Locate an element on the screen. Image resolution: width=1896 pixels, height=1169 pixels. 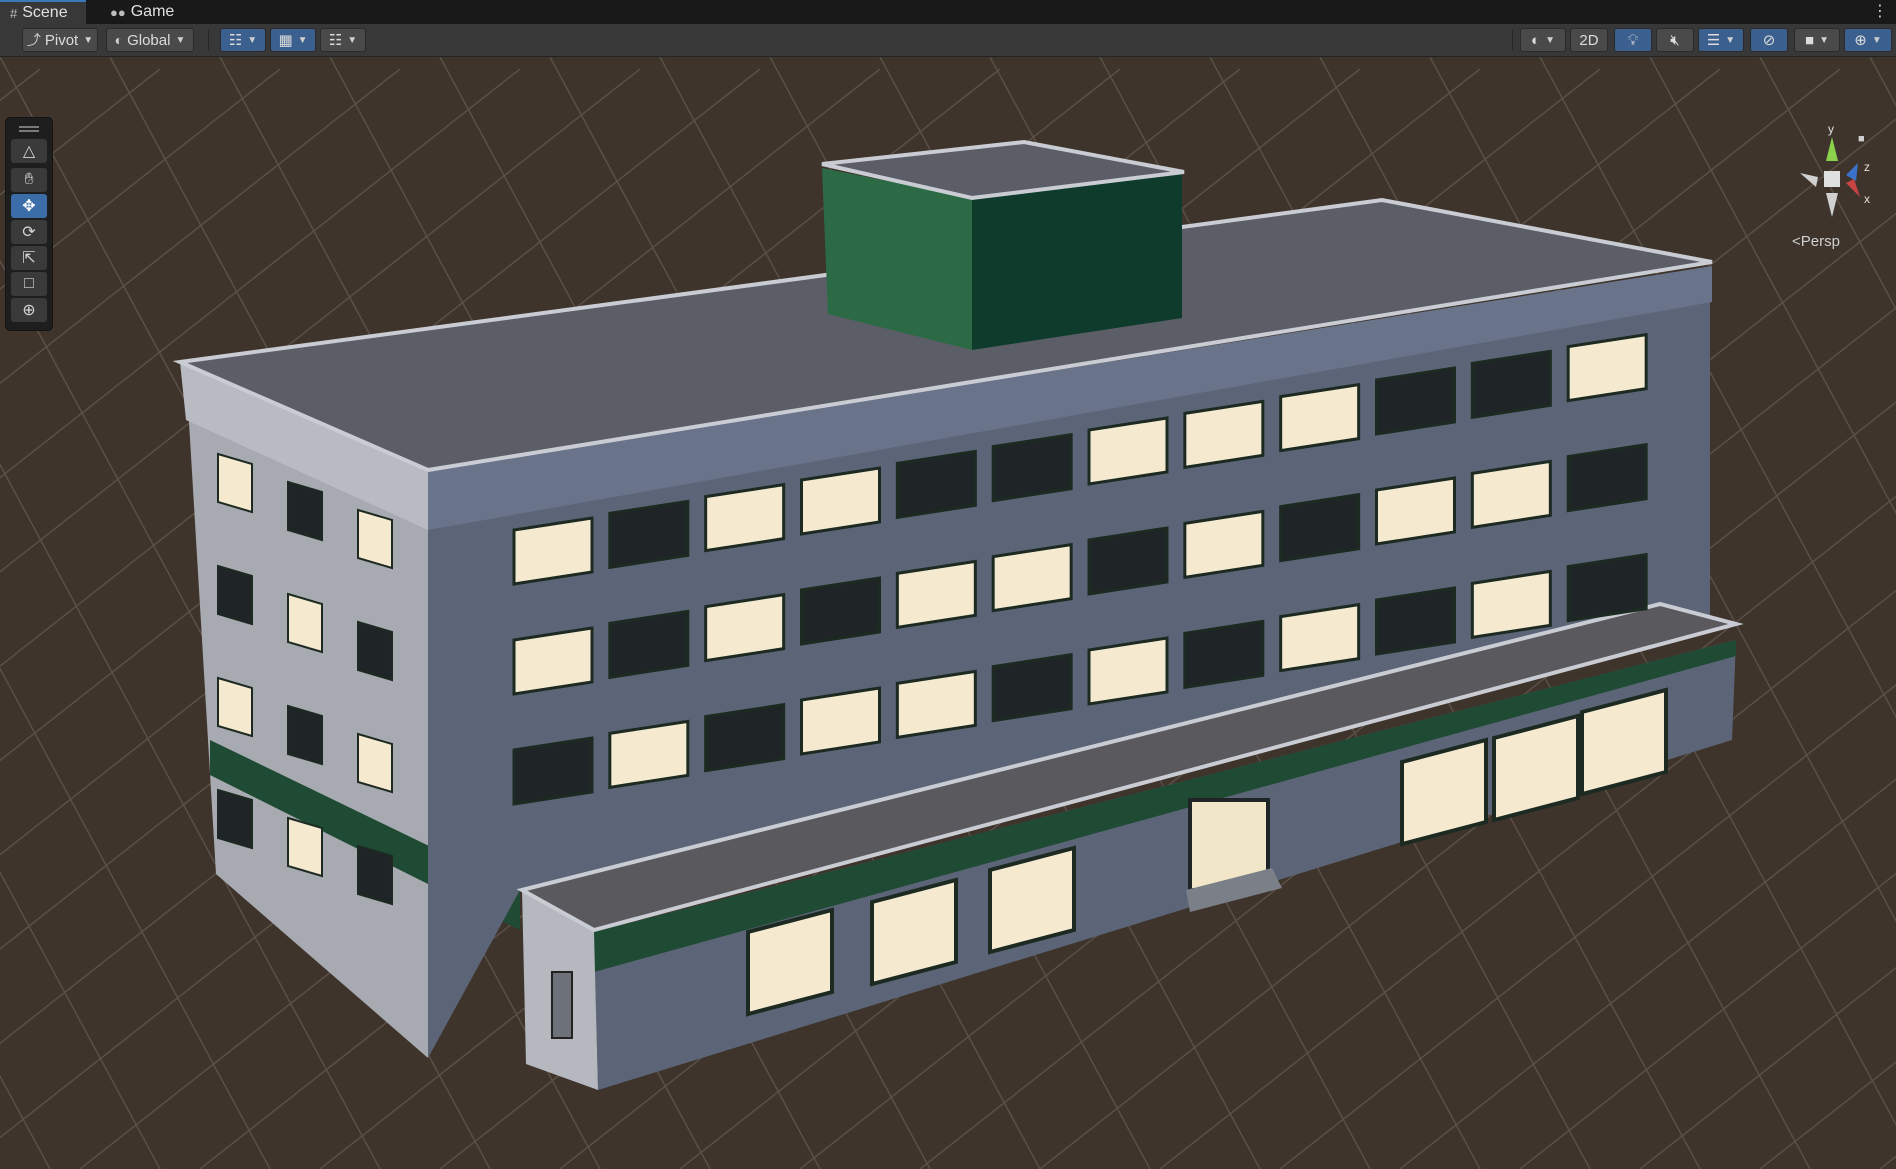
grid-snap-icon: ☷ is located at coordinates (235, 40).